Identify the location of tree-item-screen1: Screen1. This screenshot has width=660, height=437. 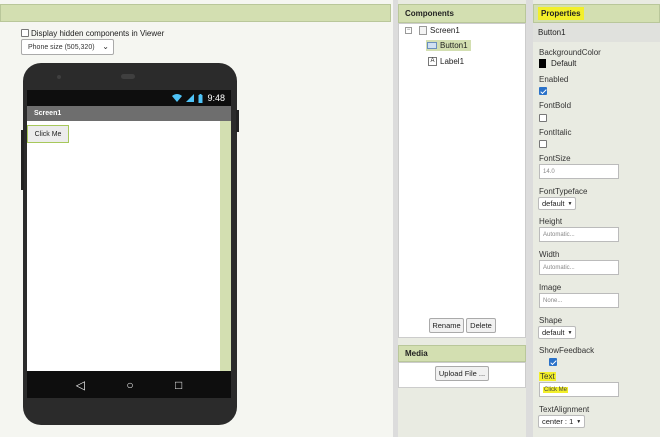
(439, 30).